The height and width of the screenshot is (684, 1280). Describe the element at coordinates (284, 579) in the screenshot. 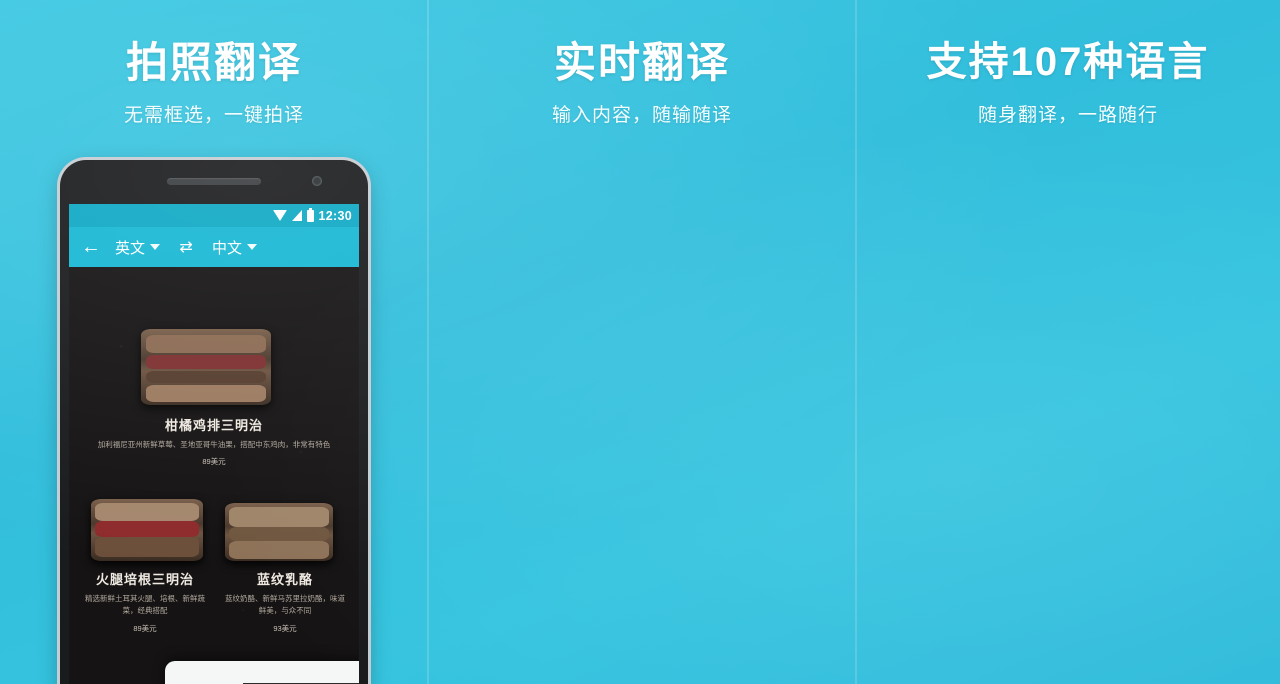

I see `dish-name: 蓝纹乳酪` at that location.